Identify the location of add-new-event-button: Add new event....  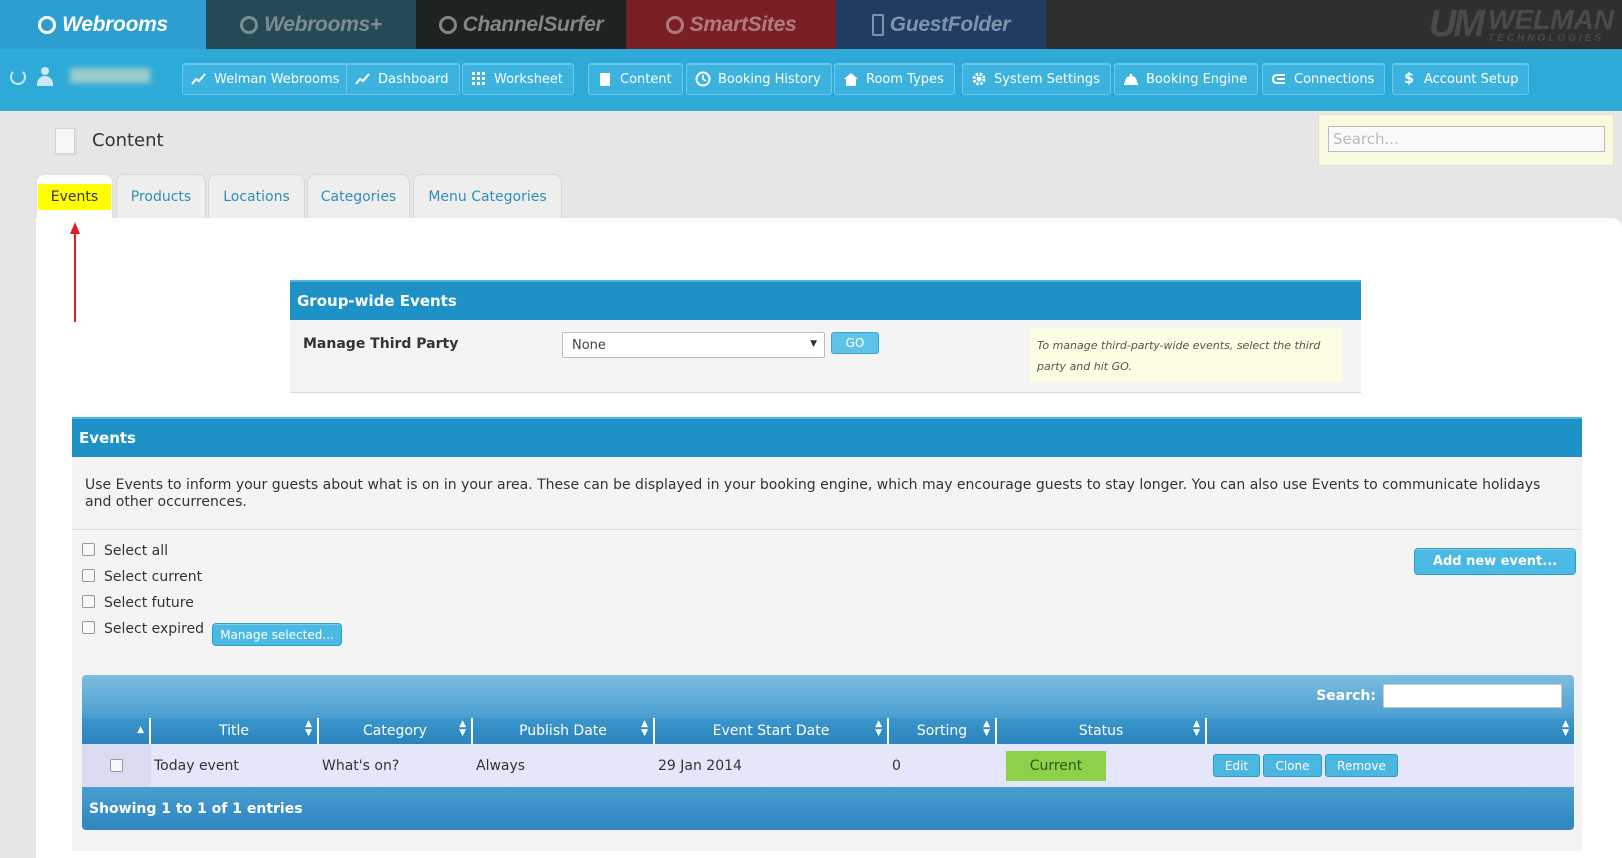
(1495, 561).